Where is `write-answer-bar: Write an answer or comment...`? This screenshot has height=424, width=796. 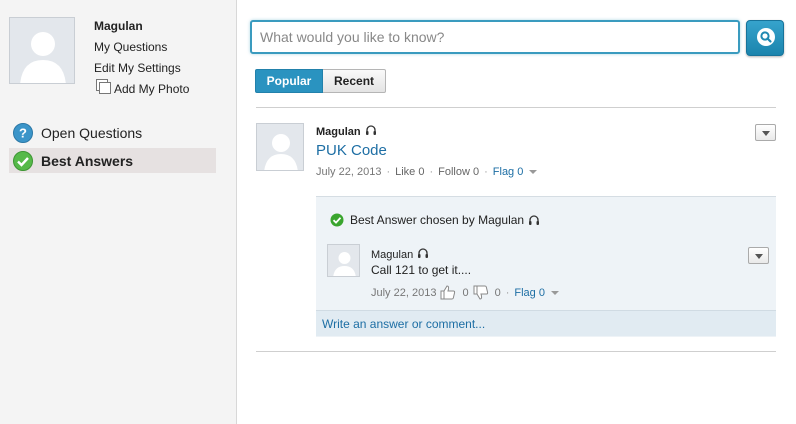 write-answer-bar: Write an answer or comment... is located at coordinates (546, 323).